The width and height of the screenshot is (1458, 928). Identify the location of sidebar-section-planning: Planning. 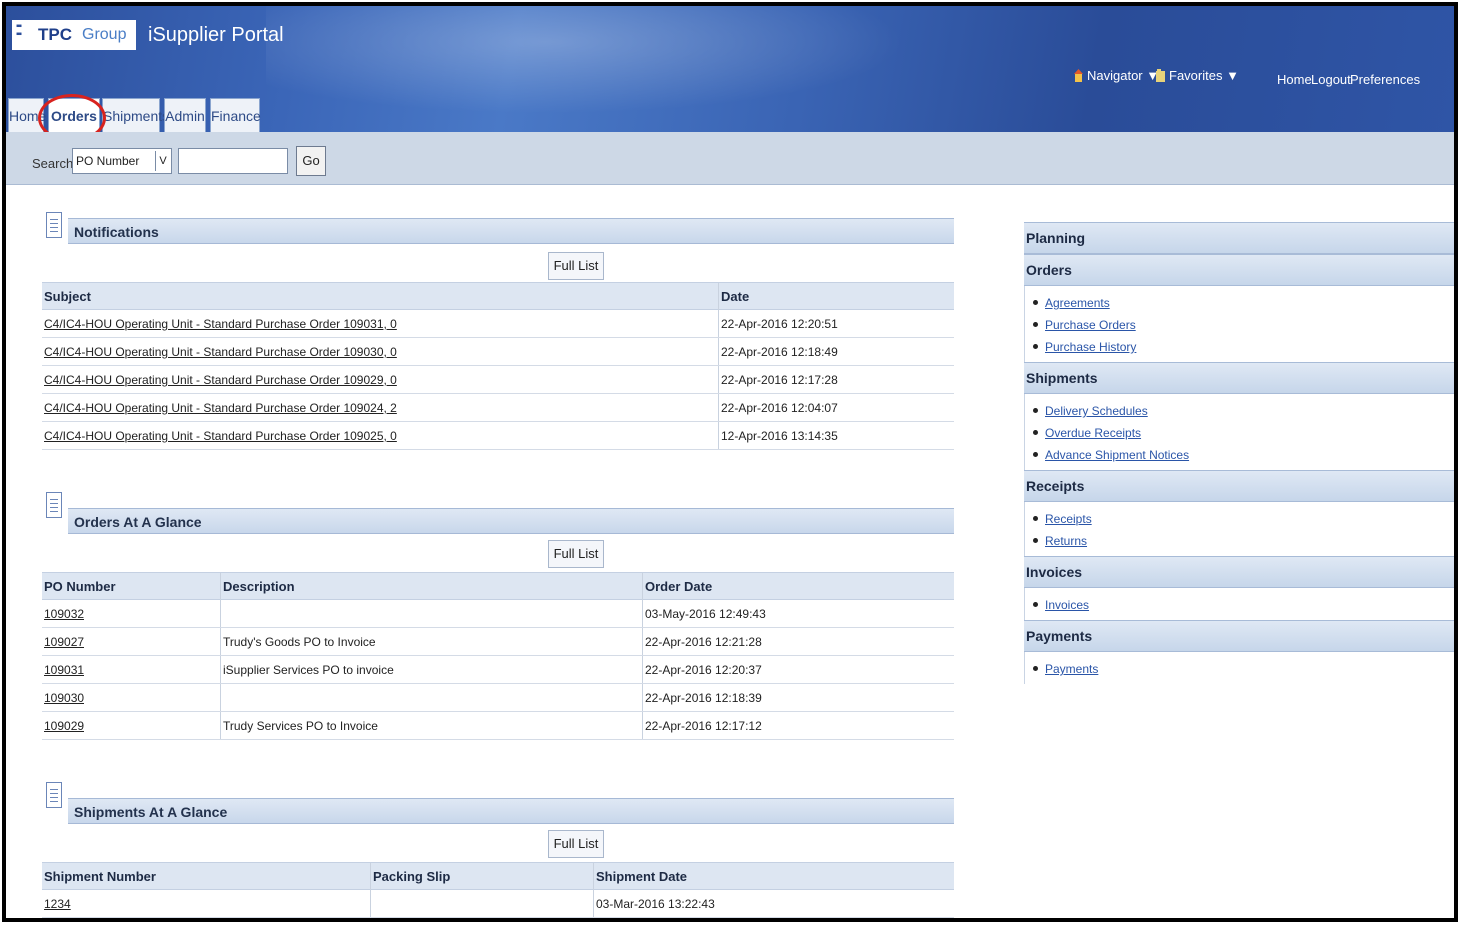
(1239, 238).